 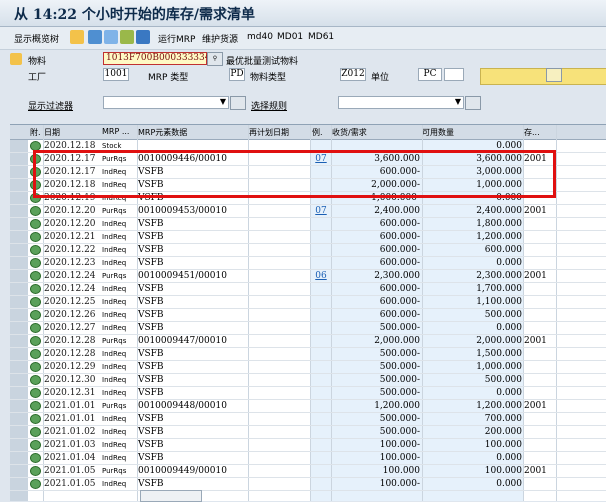 What do you see at coordinates (401, 102) in the screenshot?
I see `selection-rule-select: ▼` at bounding box center [401, 102].